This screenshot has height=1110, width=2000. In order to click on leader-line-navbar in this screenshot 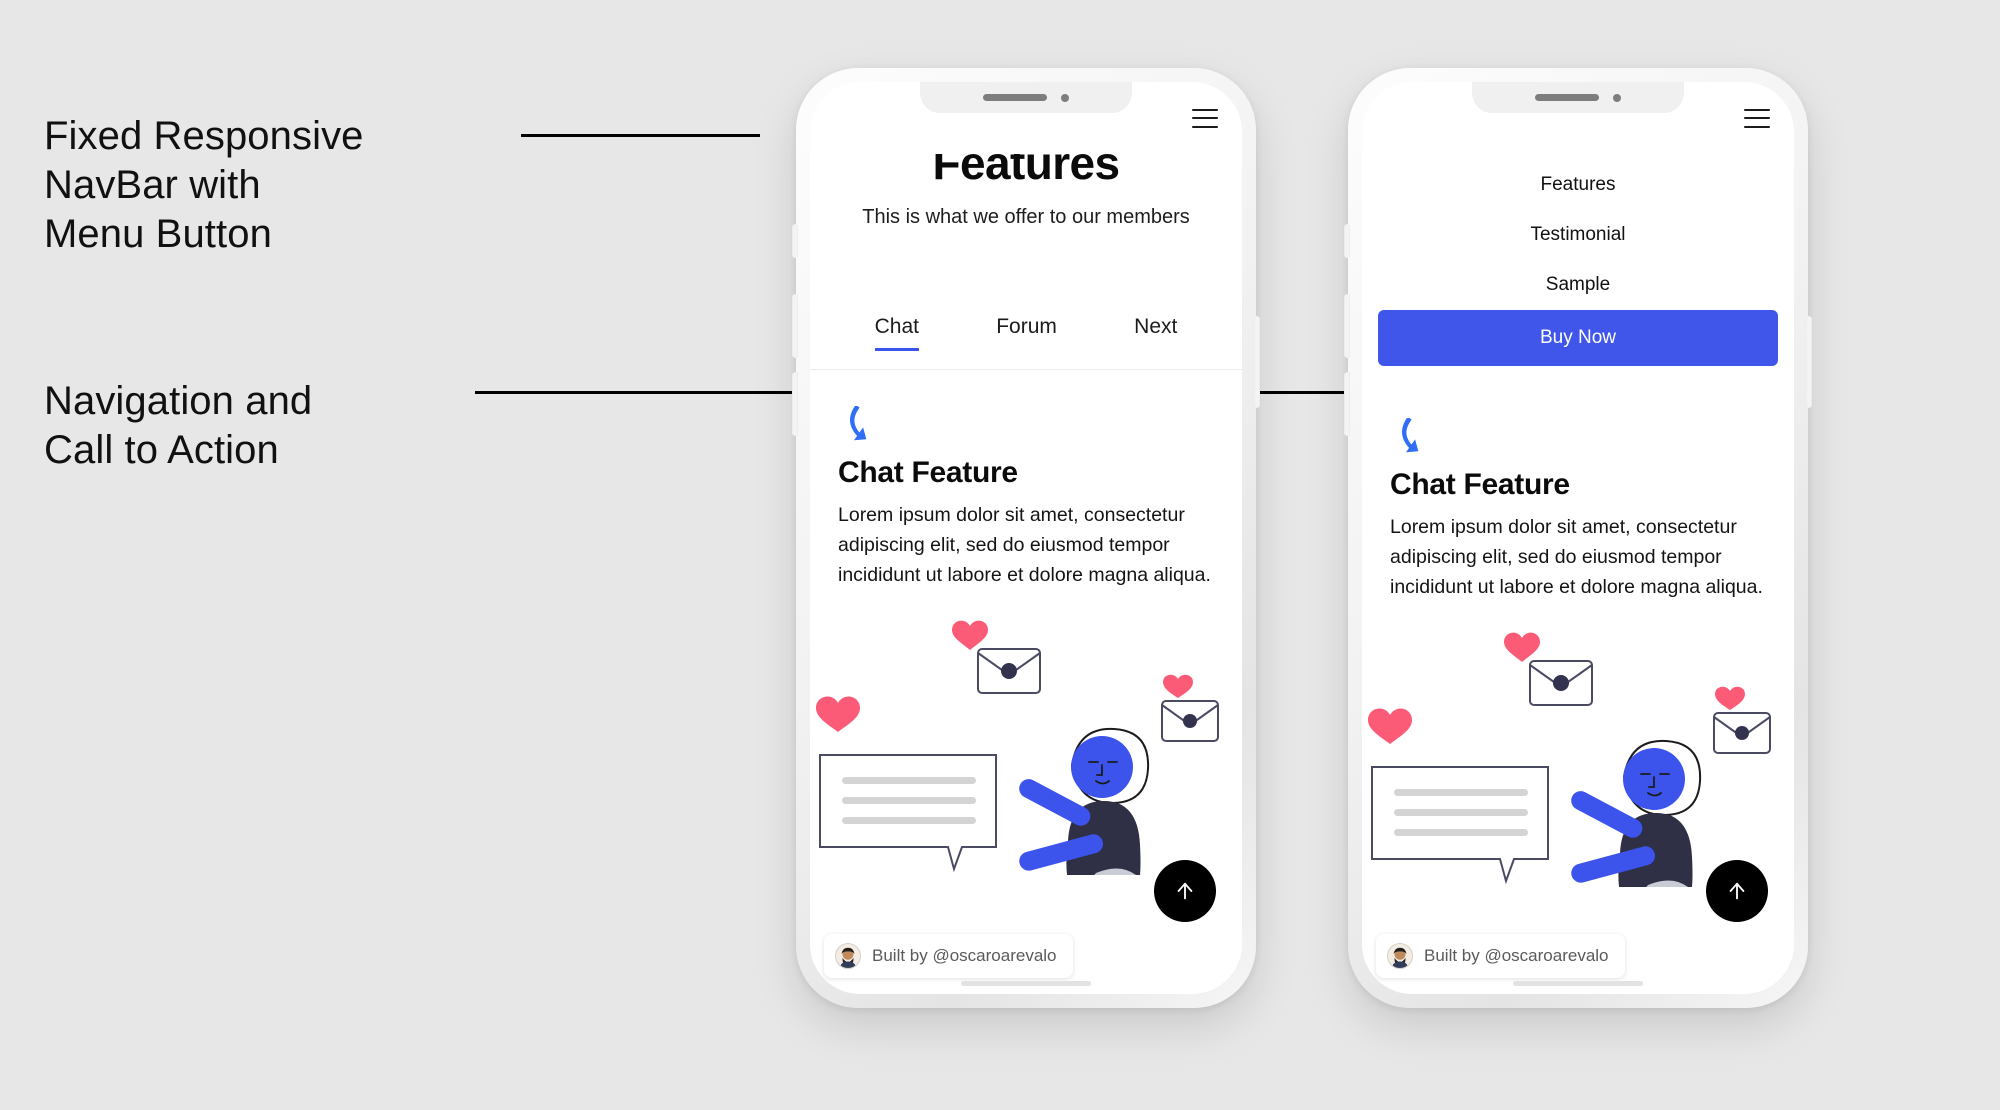, I will do `click(640, 135)`.